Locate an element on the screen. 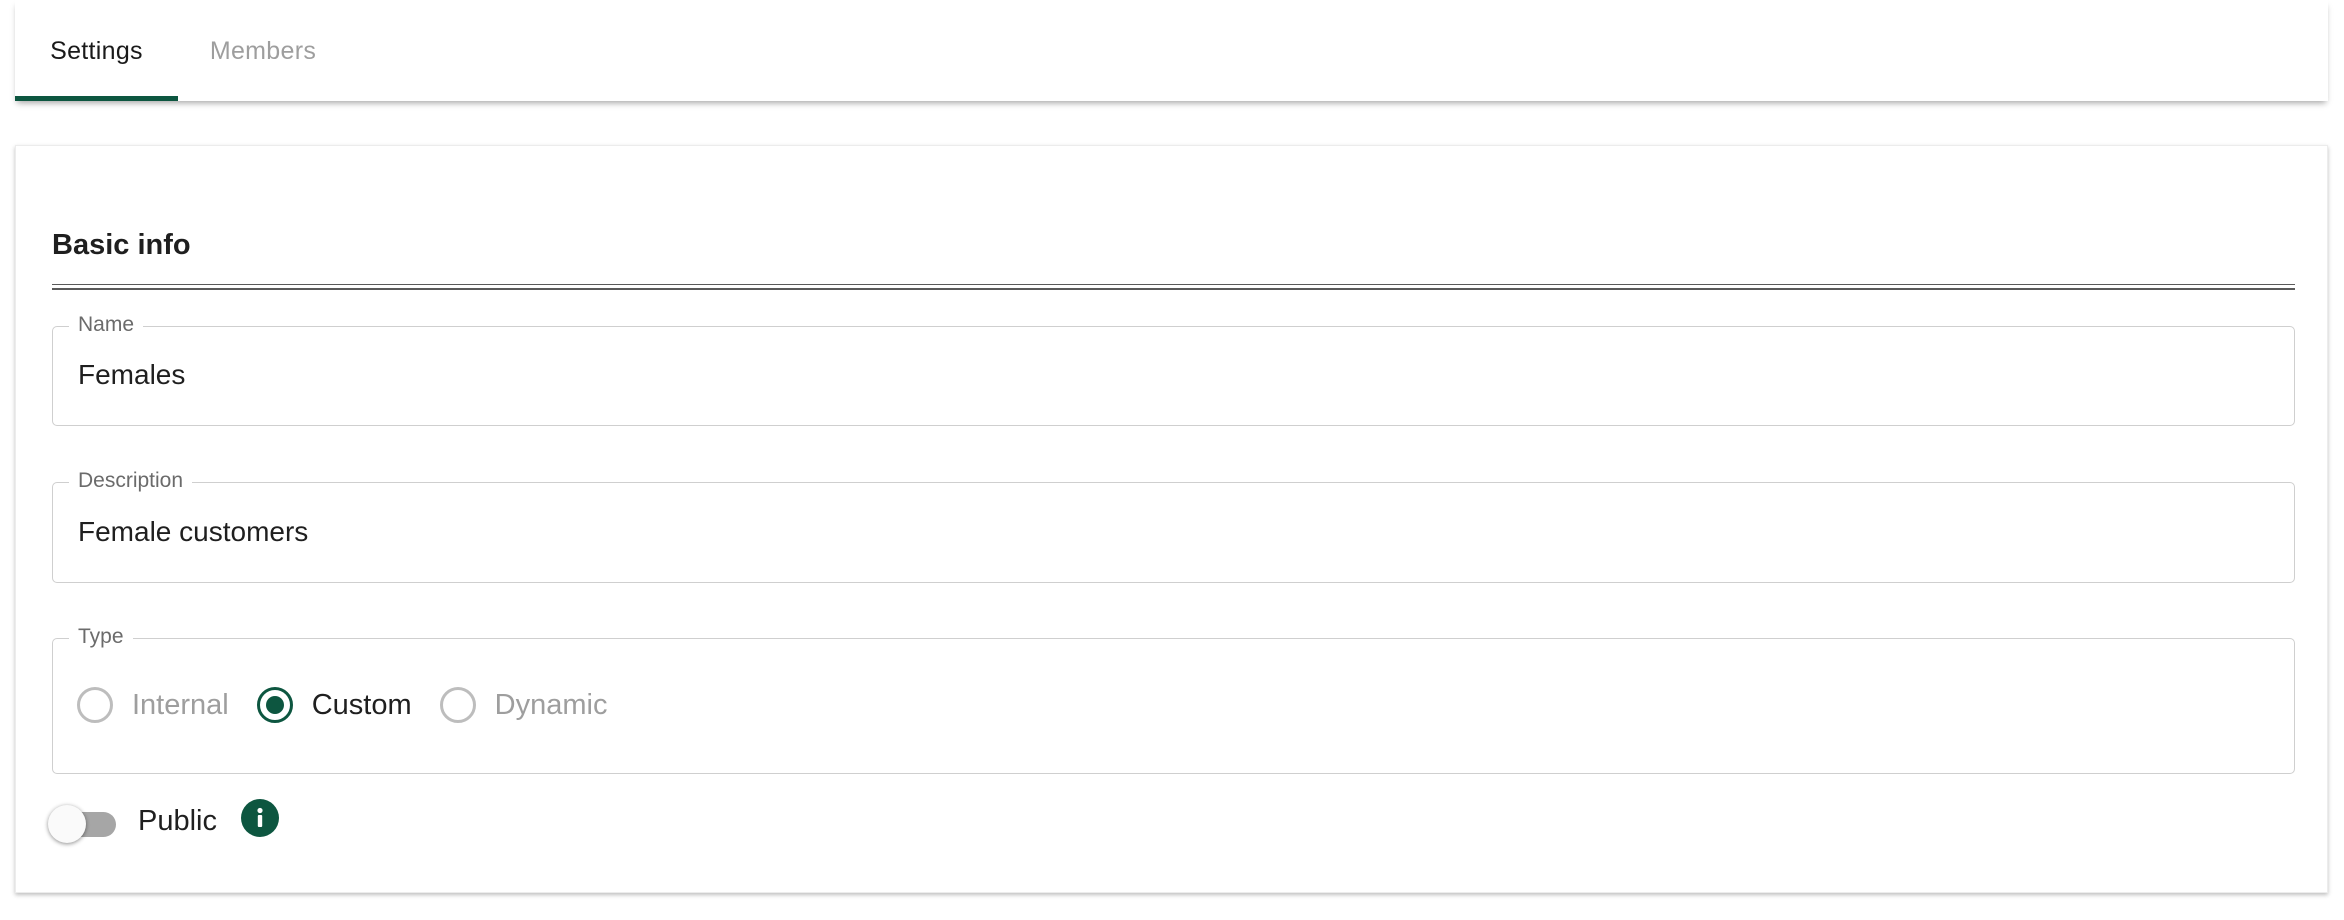 Image resolution: width=2344 pixels, height=920 pixels. info-icon is located at coordinates (260, 818).